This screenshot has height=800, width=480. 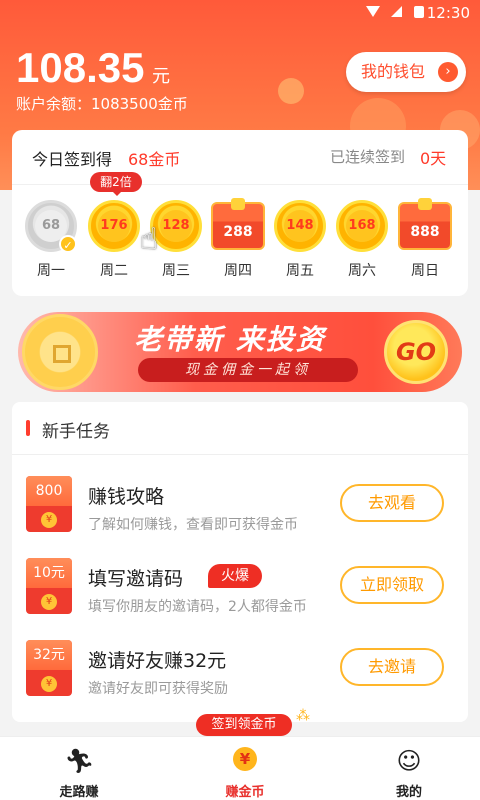 I want to click on red-envelope-icon: 800 ¥, so click(x=49, y=504).